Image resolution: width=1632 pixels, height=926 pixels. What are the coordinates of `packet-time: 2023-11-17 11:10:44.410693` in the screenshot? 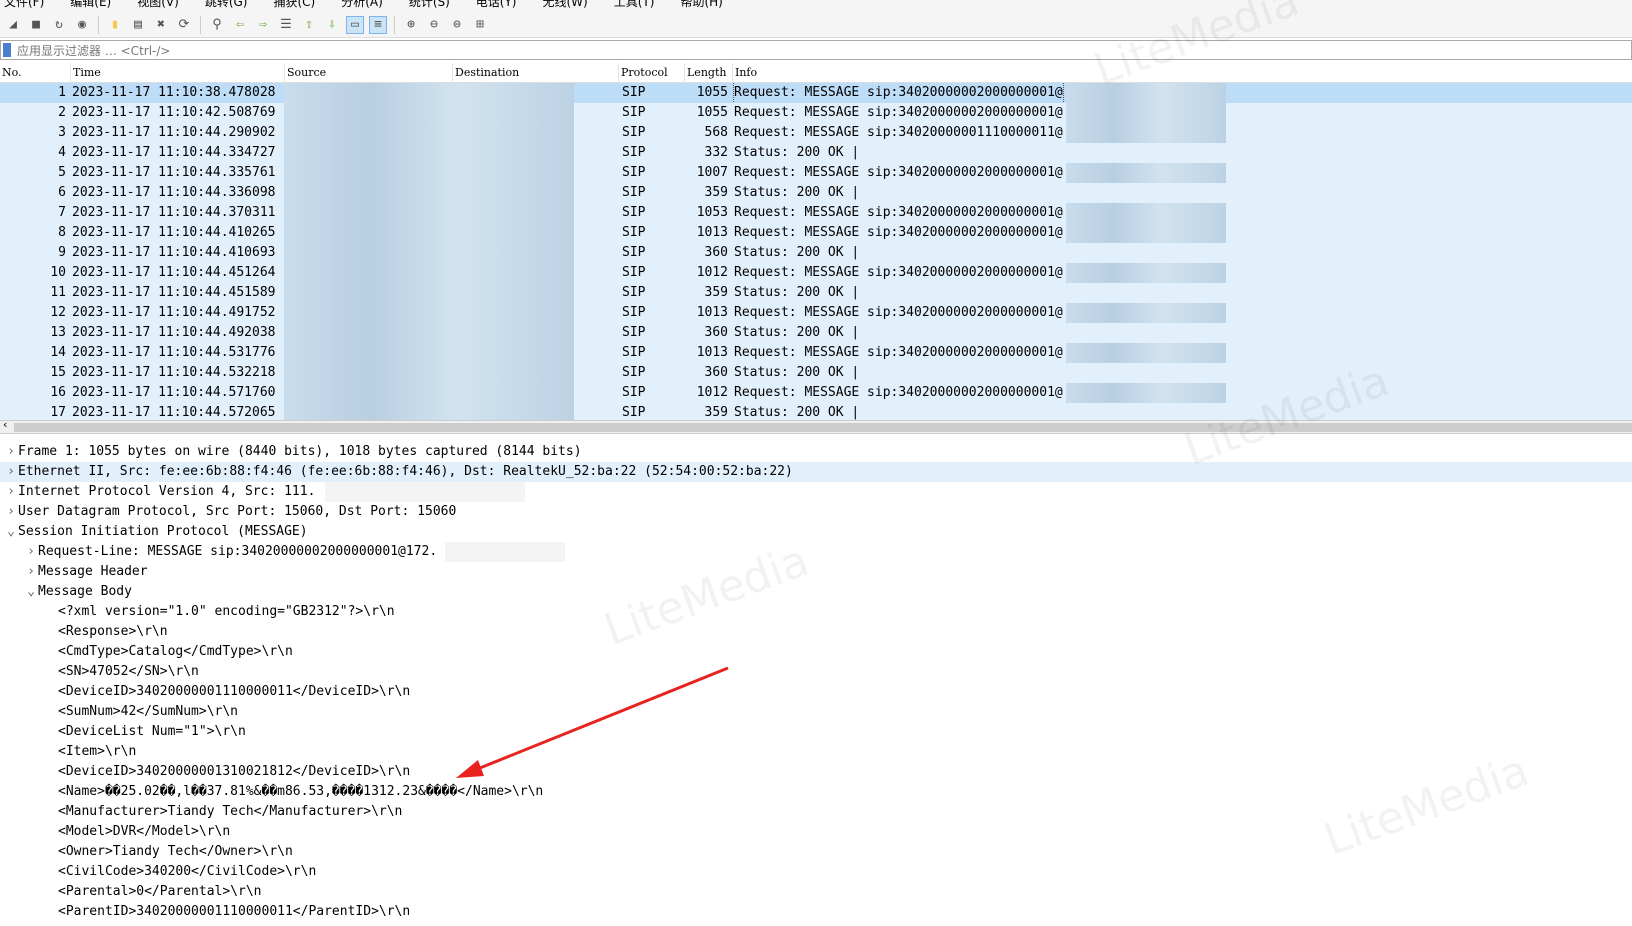 It's located at (174, 252).